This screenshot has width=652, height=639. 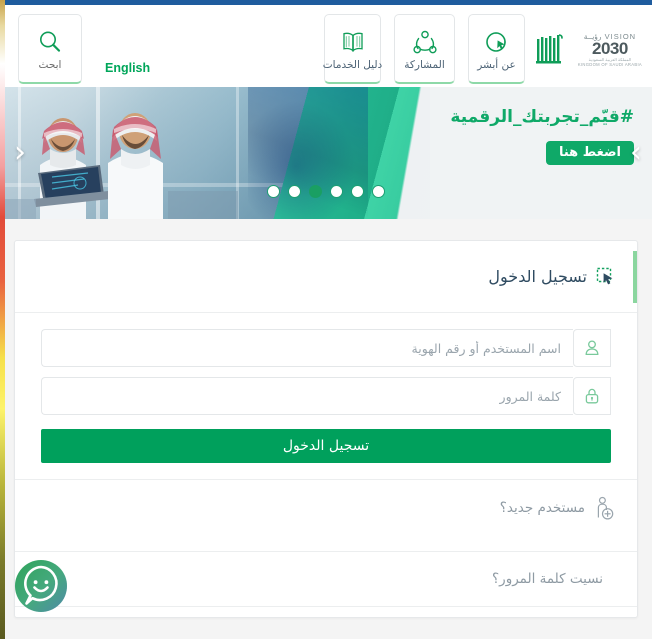 What do you see at coordinates (326, 579) in the screenshot?
I see `forgot-password-link: نسيت كلمة المرور؟` at bounding box center [326, 579].